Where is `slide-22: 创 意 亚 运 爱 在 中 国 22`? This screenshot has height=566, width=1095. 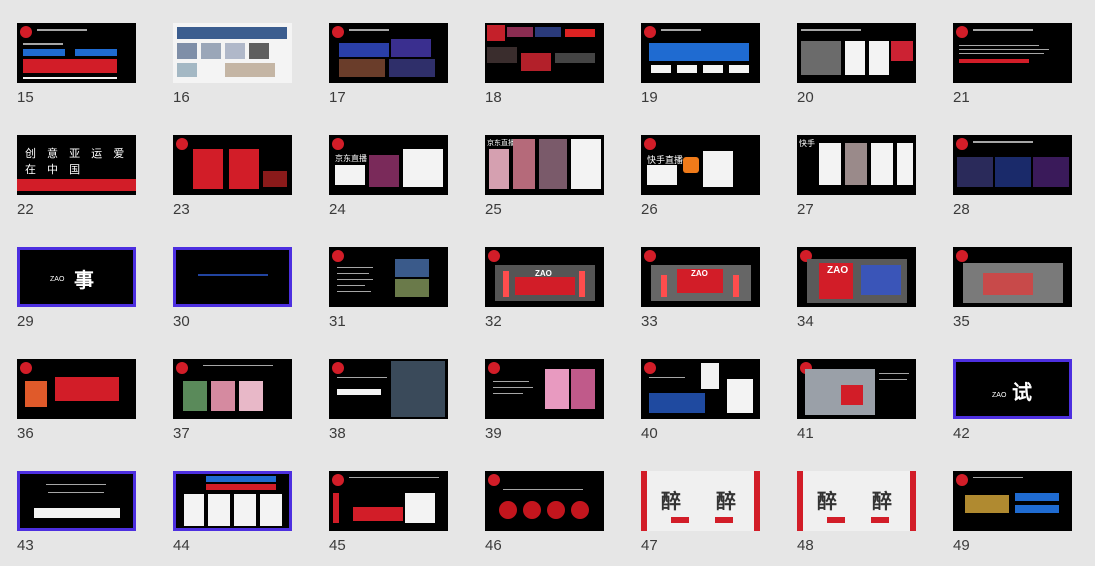
slide-22: 创 意 亚 运 爱 在 中 国 22 is located at coordinates (76, 176).